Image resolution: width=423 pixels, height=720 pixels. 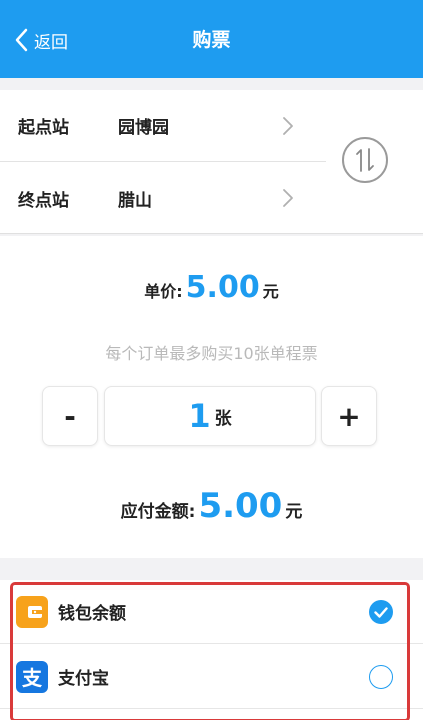 What do you see at coordinates (211, 353) in the screenshot?
I see `purchase-limit-note: 每个订单最多购买10张单程票` at bounding box center [211, 353].